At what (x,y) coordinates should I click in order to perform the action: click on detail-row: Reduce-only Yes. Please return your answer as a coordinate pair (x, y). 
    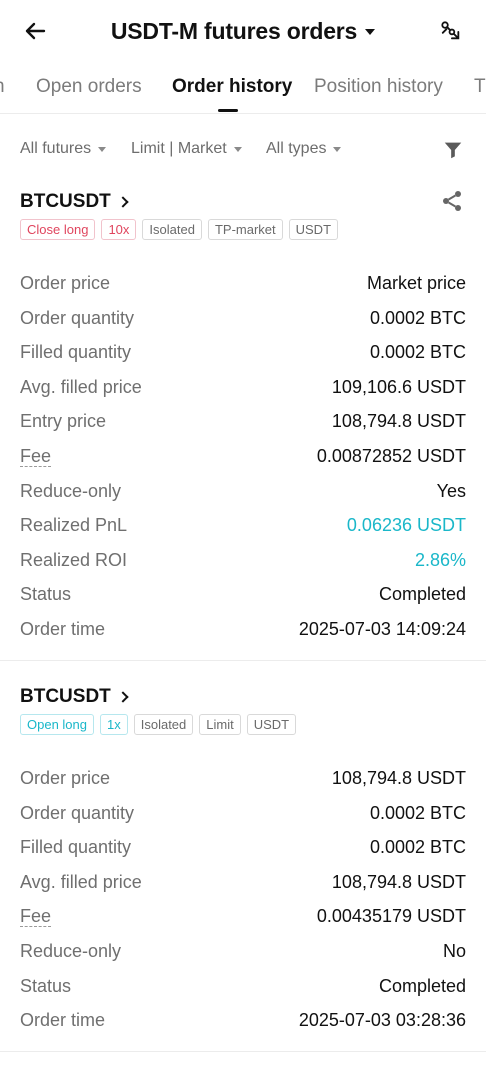
    Looking at the image, I should click on (243, 494).